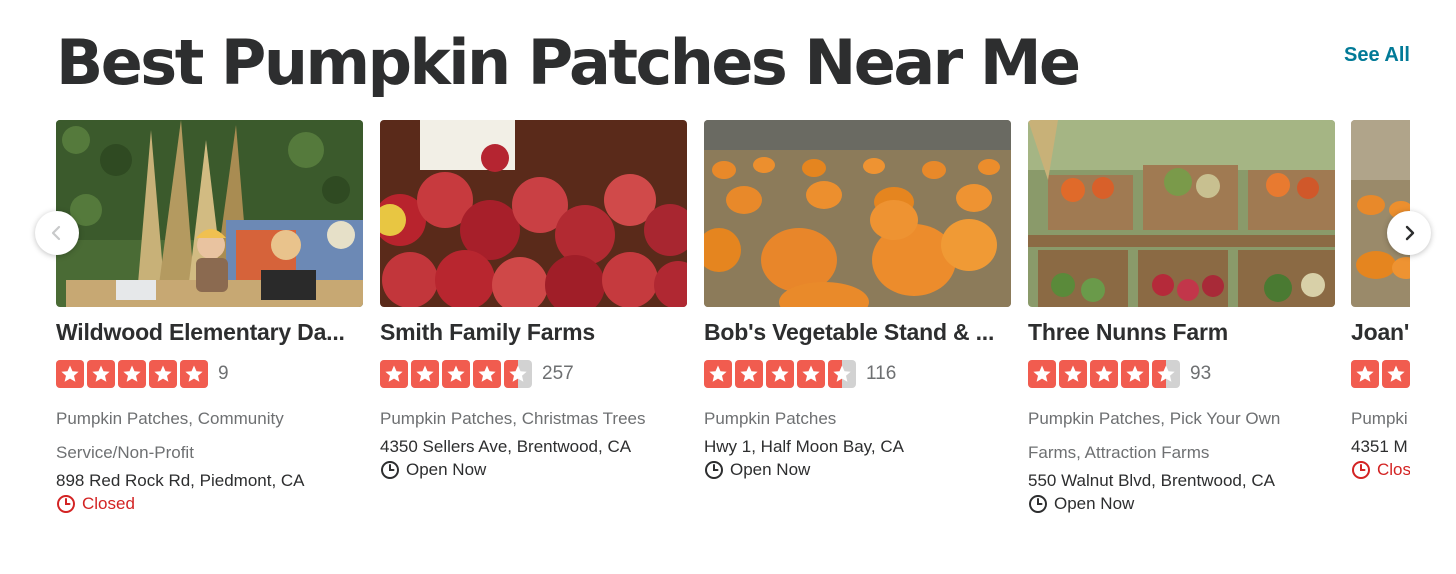 The width and height of the screenshot is (1456, 574). I want to click on business-card: Joan' Pumpki 4351 M Clos, so click(1380, 301).